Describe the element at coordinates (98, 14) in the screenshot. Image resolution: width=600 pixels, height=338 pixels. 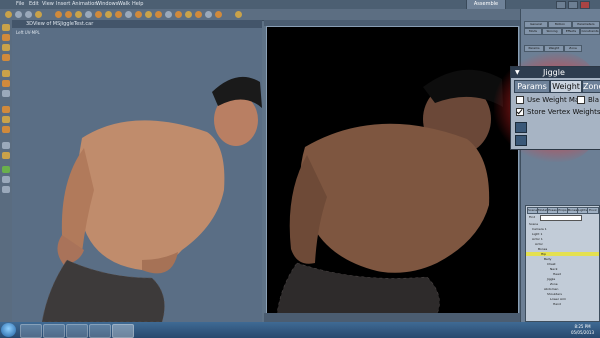
I see `extrude-tool-icon` at that location.